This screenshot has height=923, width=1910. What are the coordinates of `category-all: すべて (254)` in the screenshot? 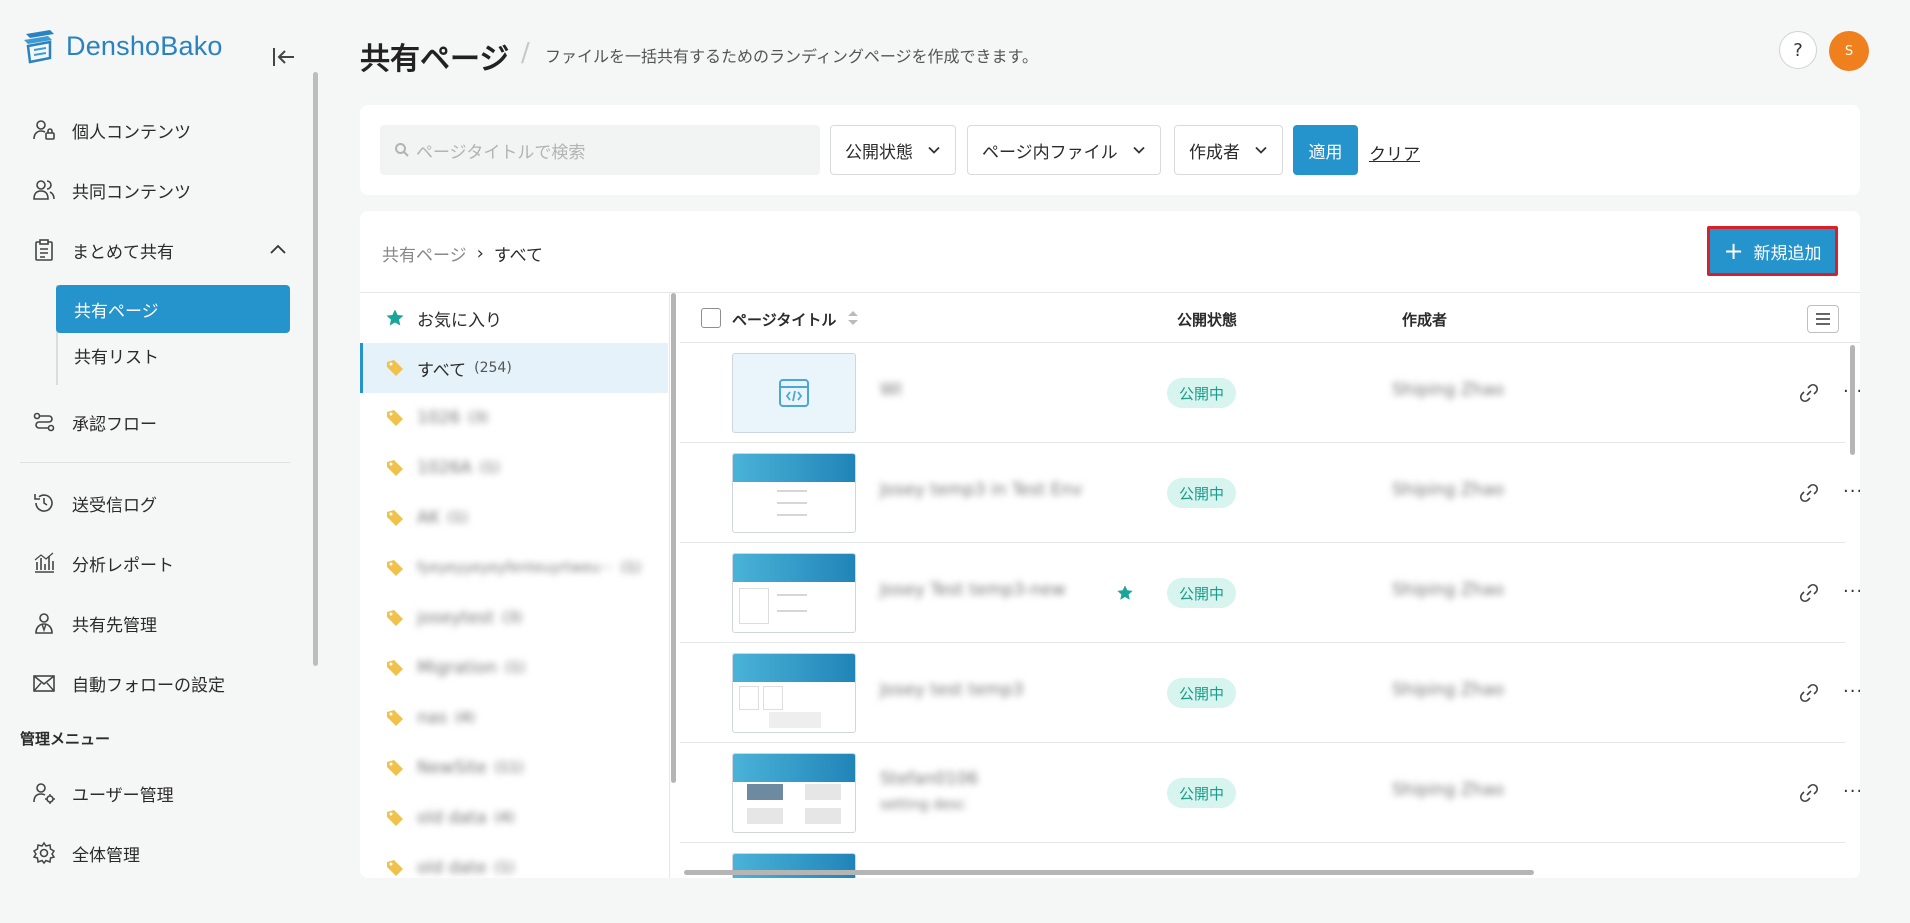 It's located at (514, 368).